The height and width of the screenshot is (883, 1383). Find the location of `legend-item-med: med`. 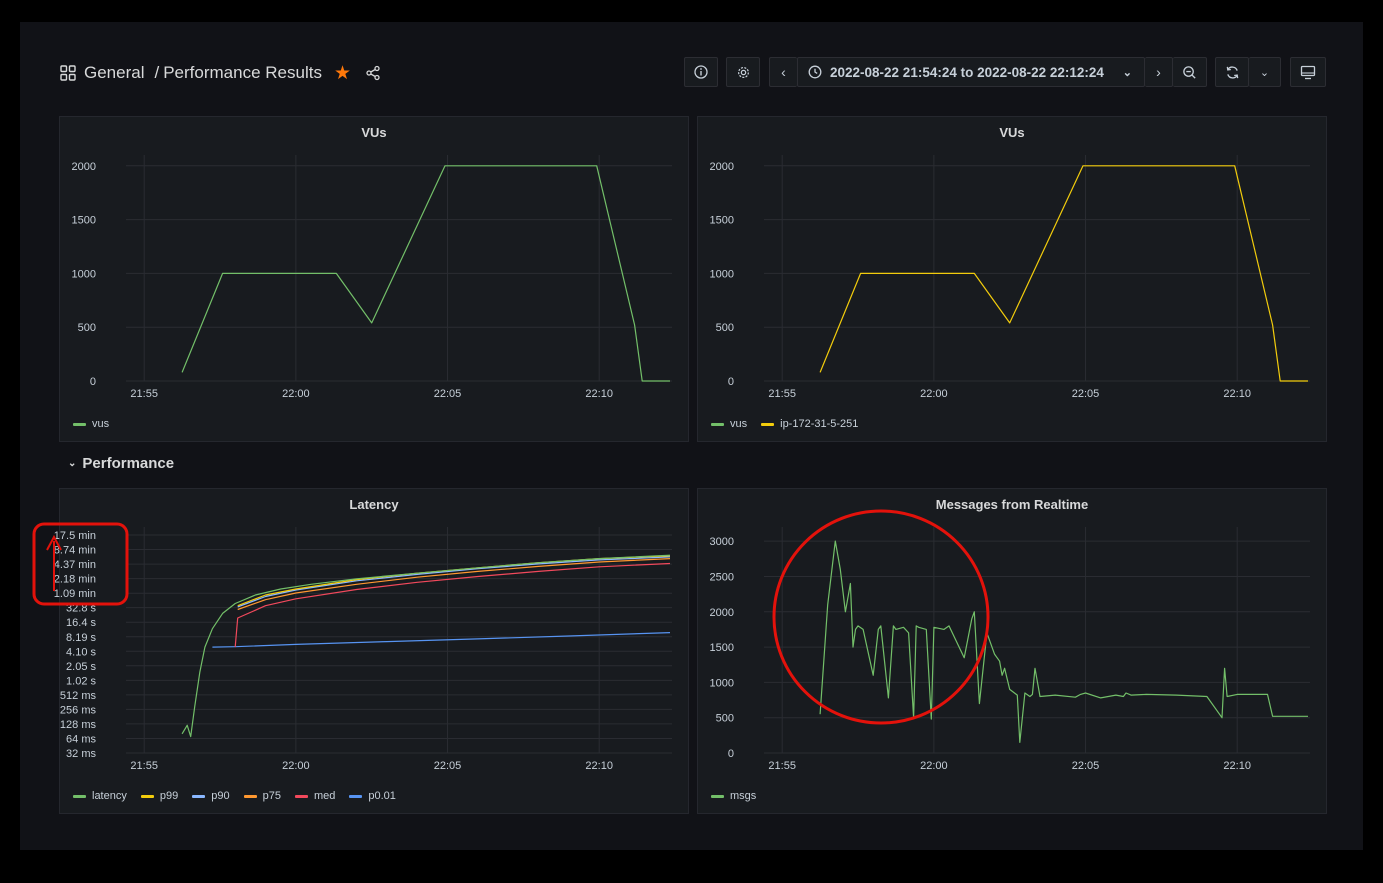

legend-item-med: med is located at coordinates (314, 796).